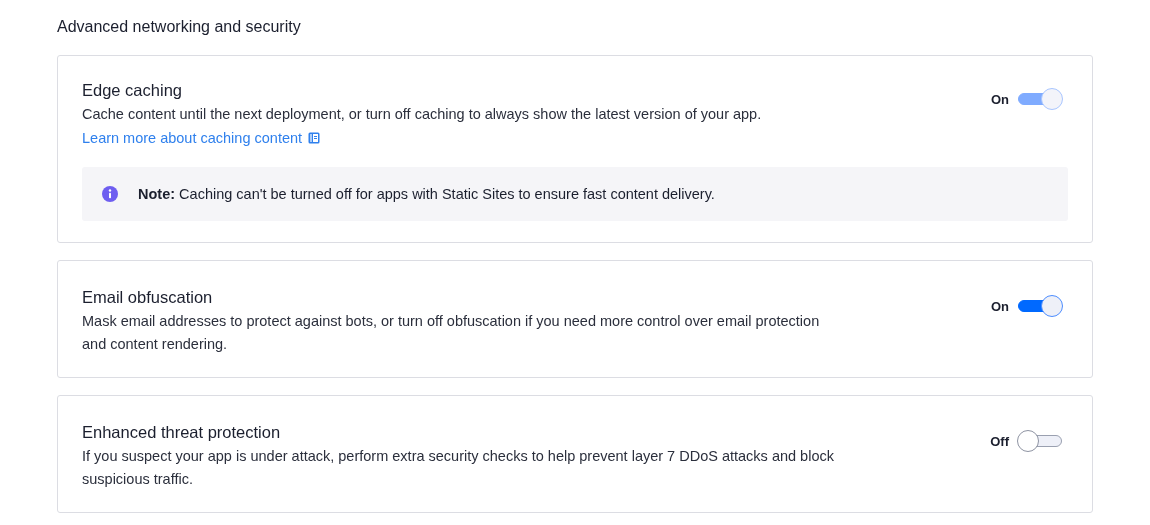 The image size is (1150, 525). I want to click on setting-title: Email obfuscation, so click(148, 297).